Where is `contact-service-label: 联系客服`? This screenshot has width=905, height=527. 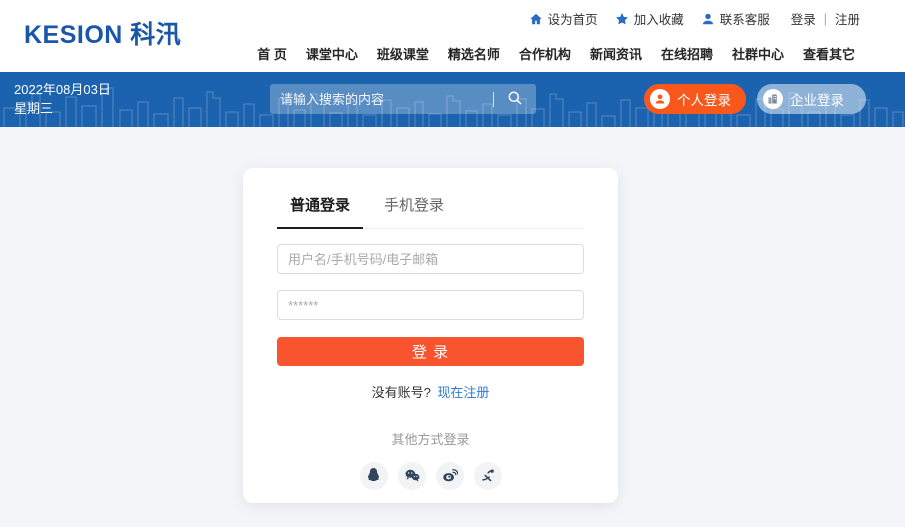 contact-service-label: 联系客服 is located at coordinates (744, 20).